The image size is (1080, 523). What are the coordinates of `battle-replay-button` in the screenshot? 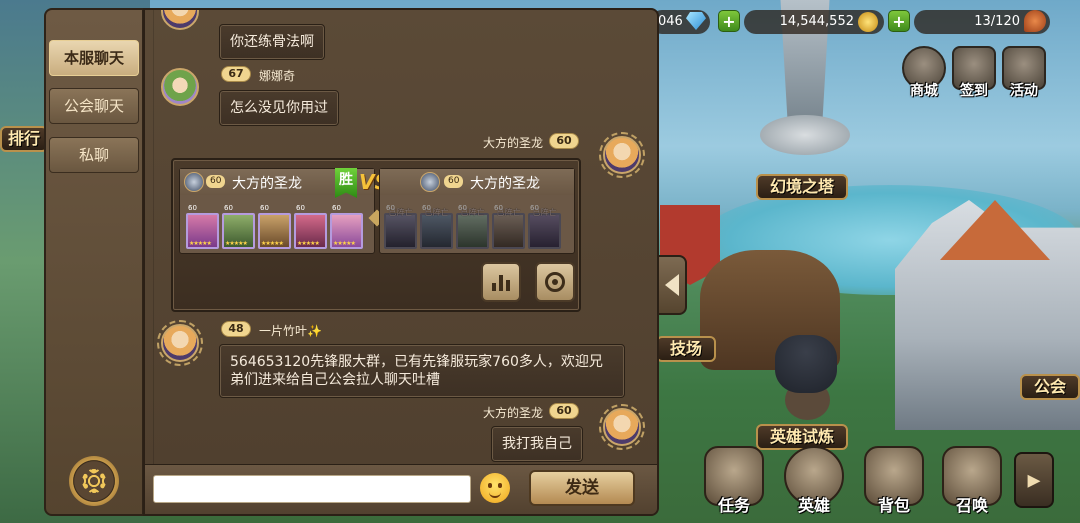 It's located at (555, 282).